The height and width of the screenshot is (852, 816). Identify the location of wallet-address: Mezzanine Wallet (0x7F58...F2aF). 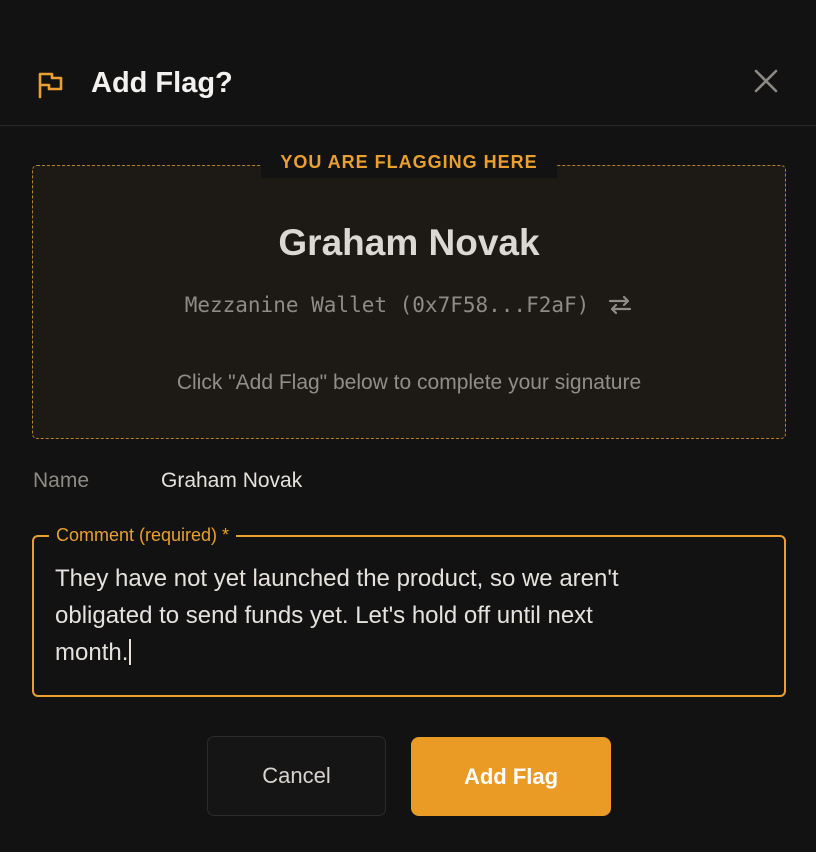
(387, 305).